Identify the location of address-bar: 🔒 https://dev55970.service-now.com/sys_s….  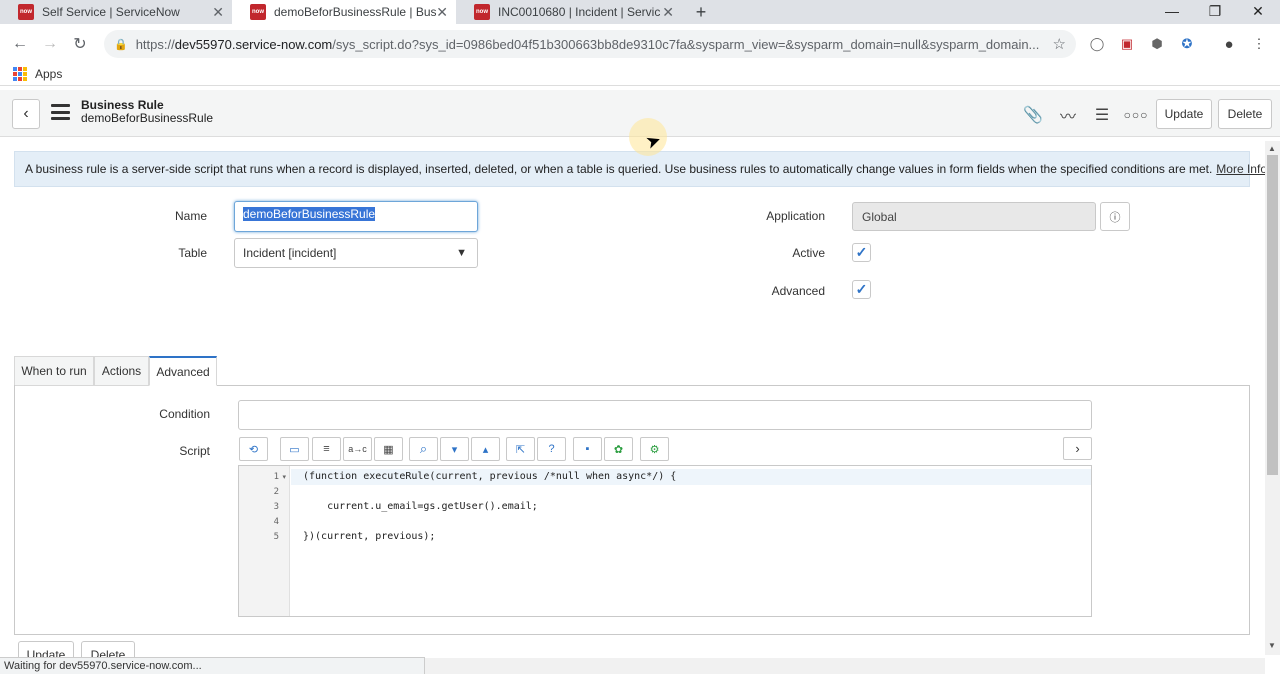
(590, 44).